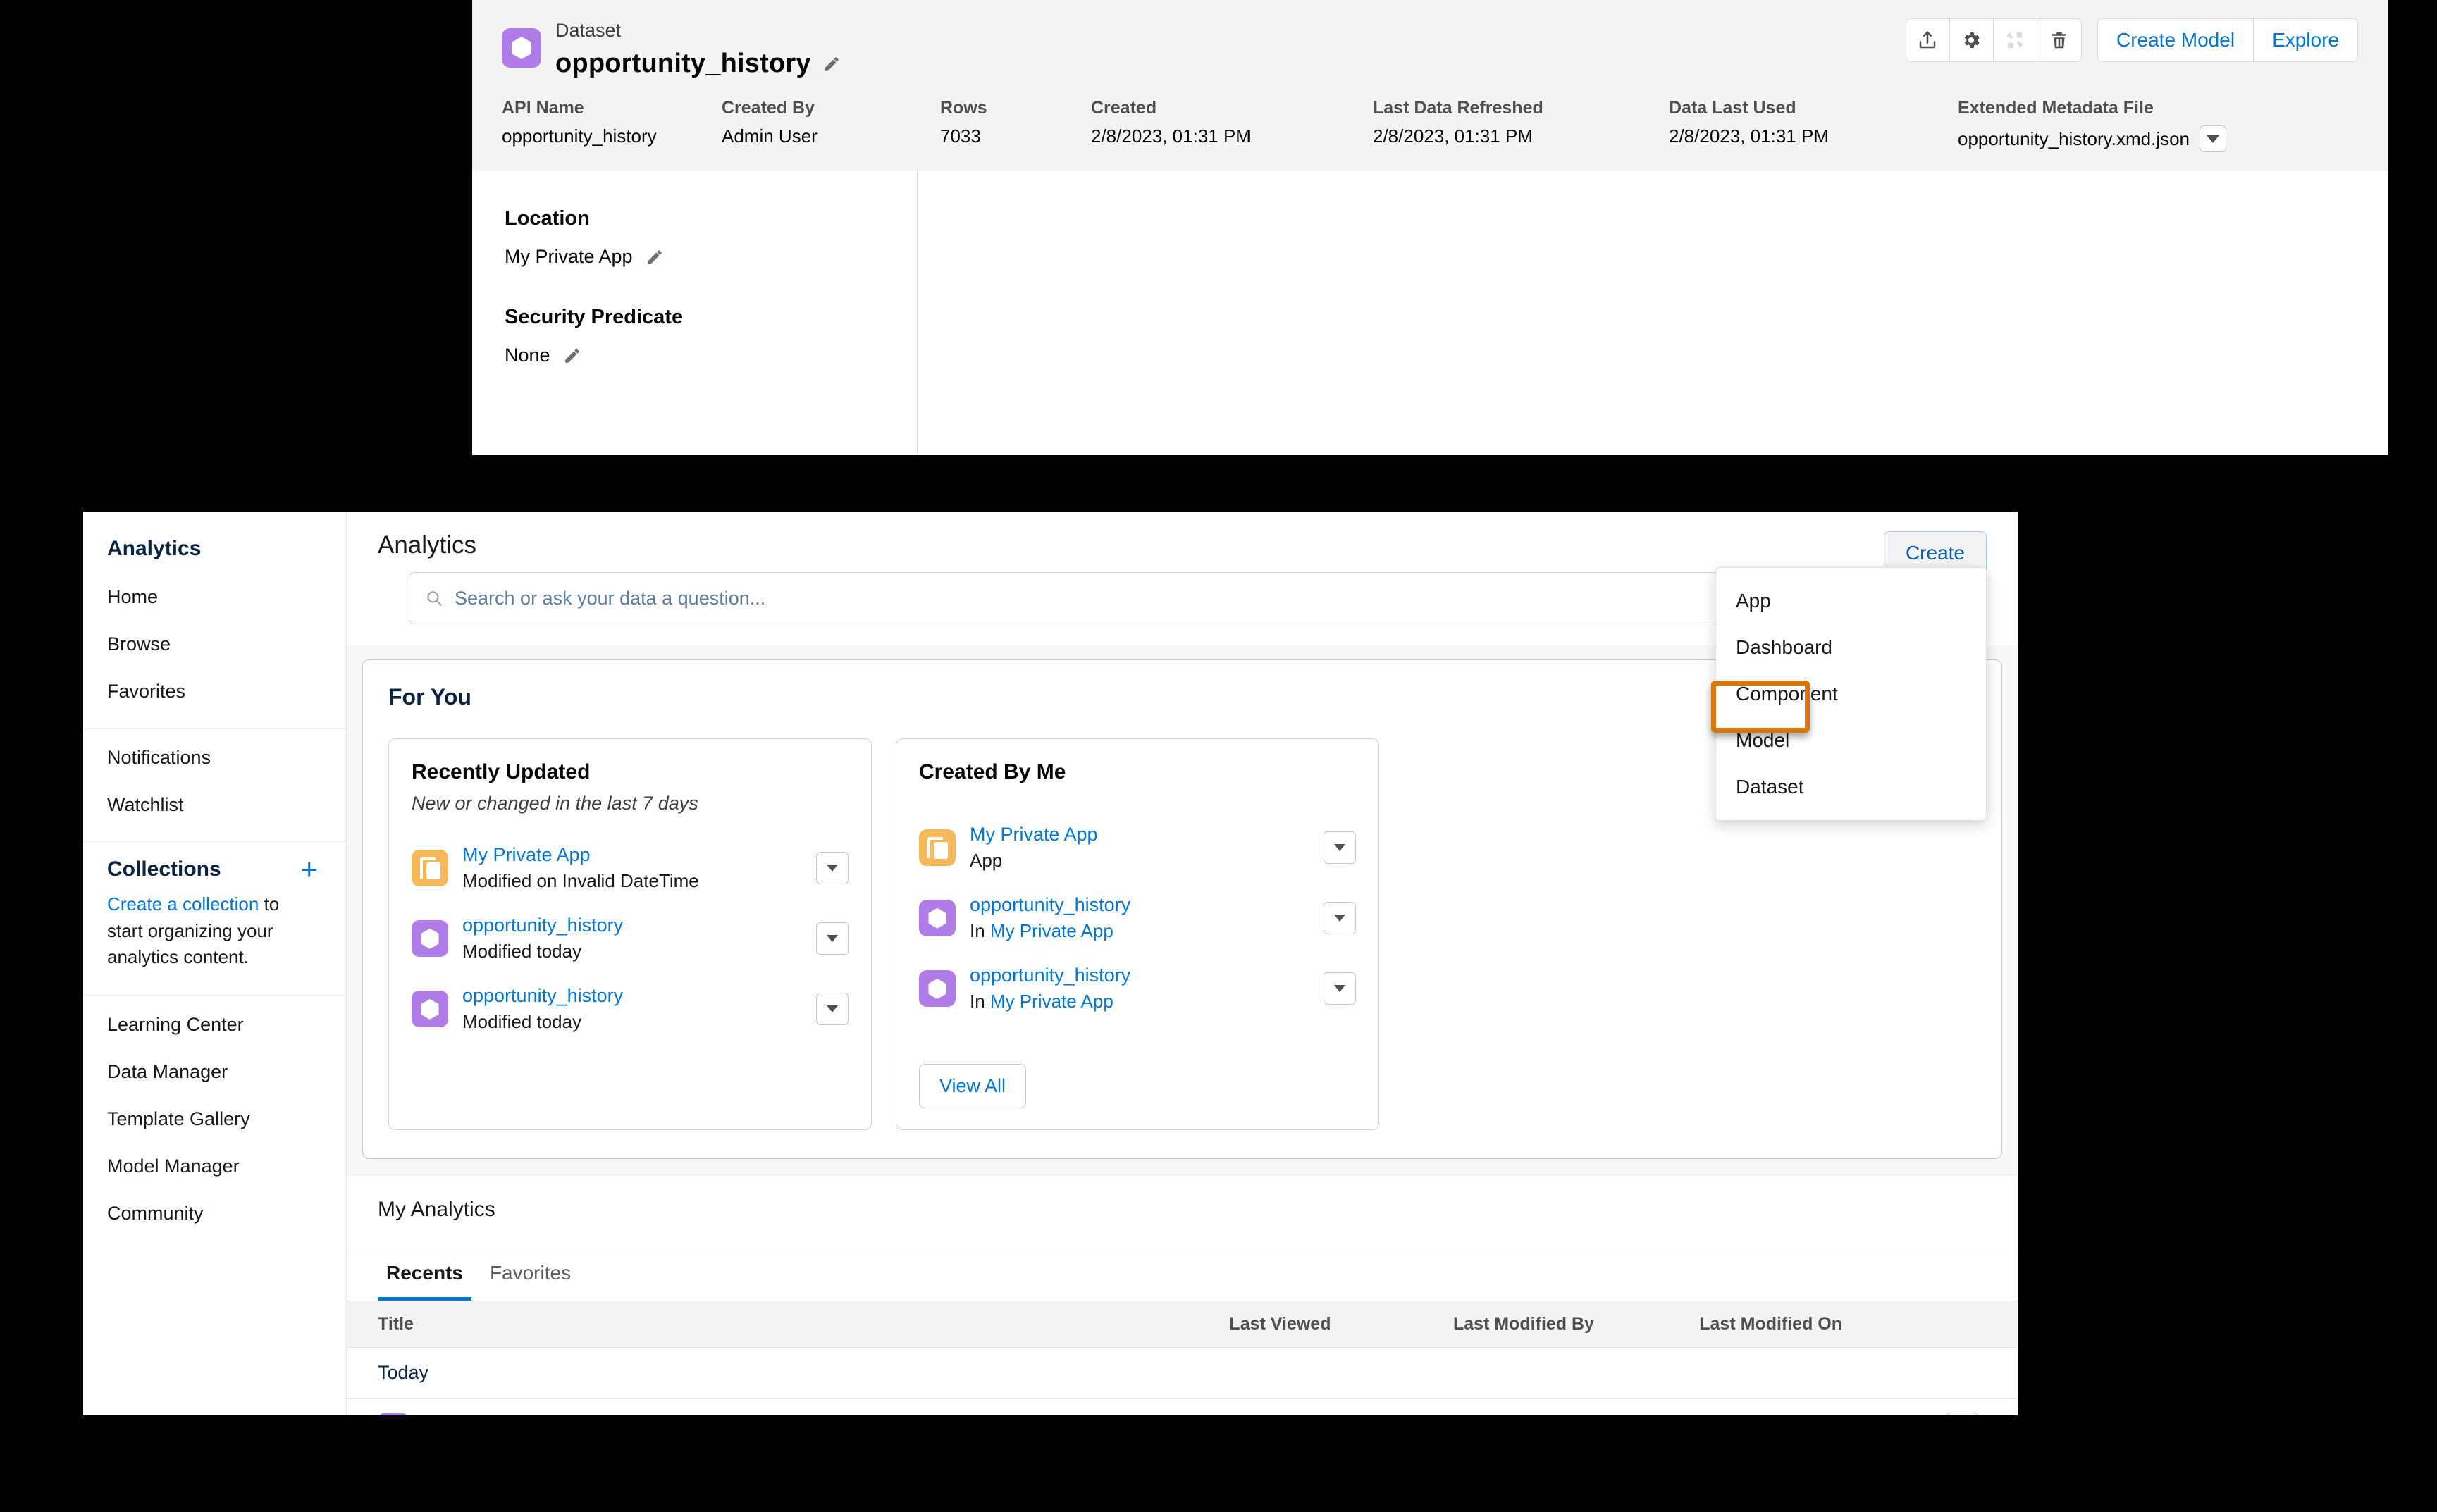 The width and height of the screenshot is (2437, 1512). Describe the element at coordinates (1851, 787) in the screenshot. I see `menu-item-dataset: Dataset` at that location.